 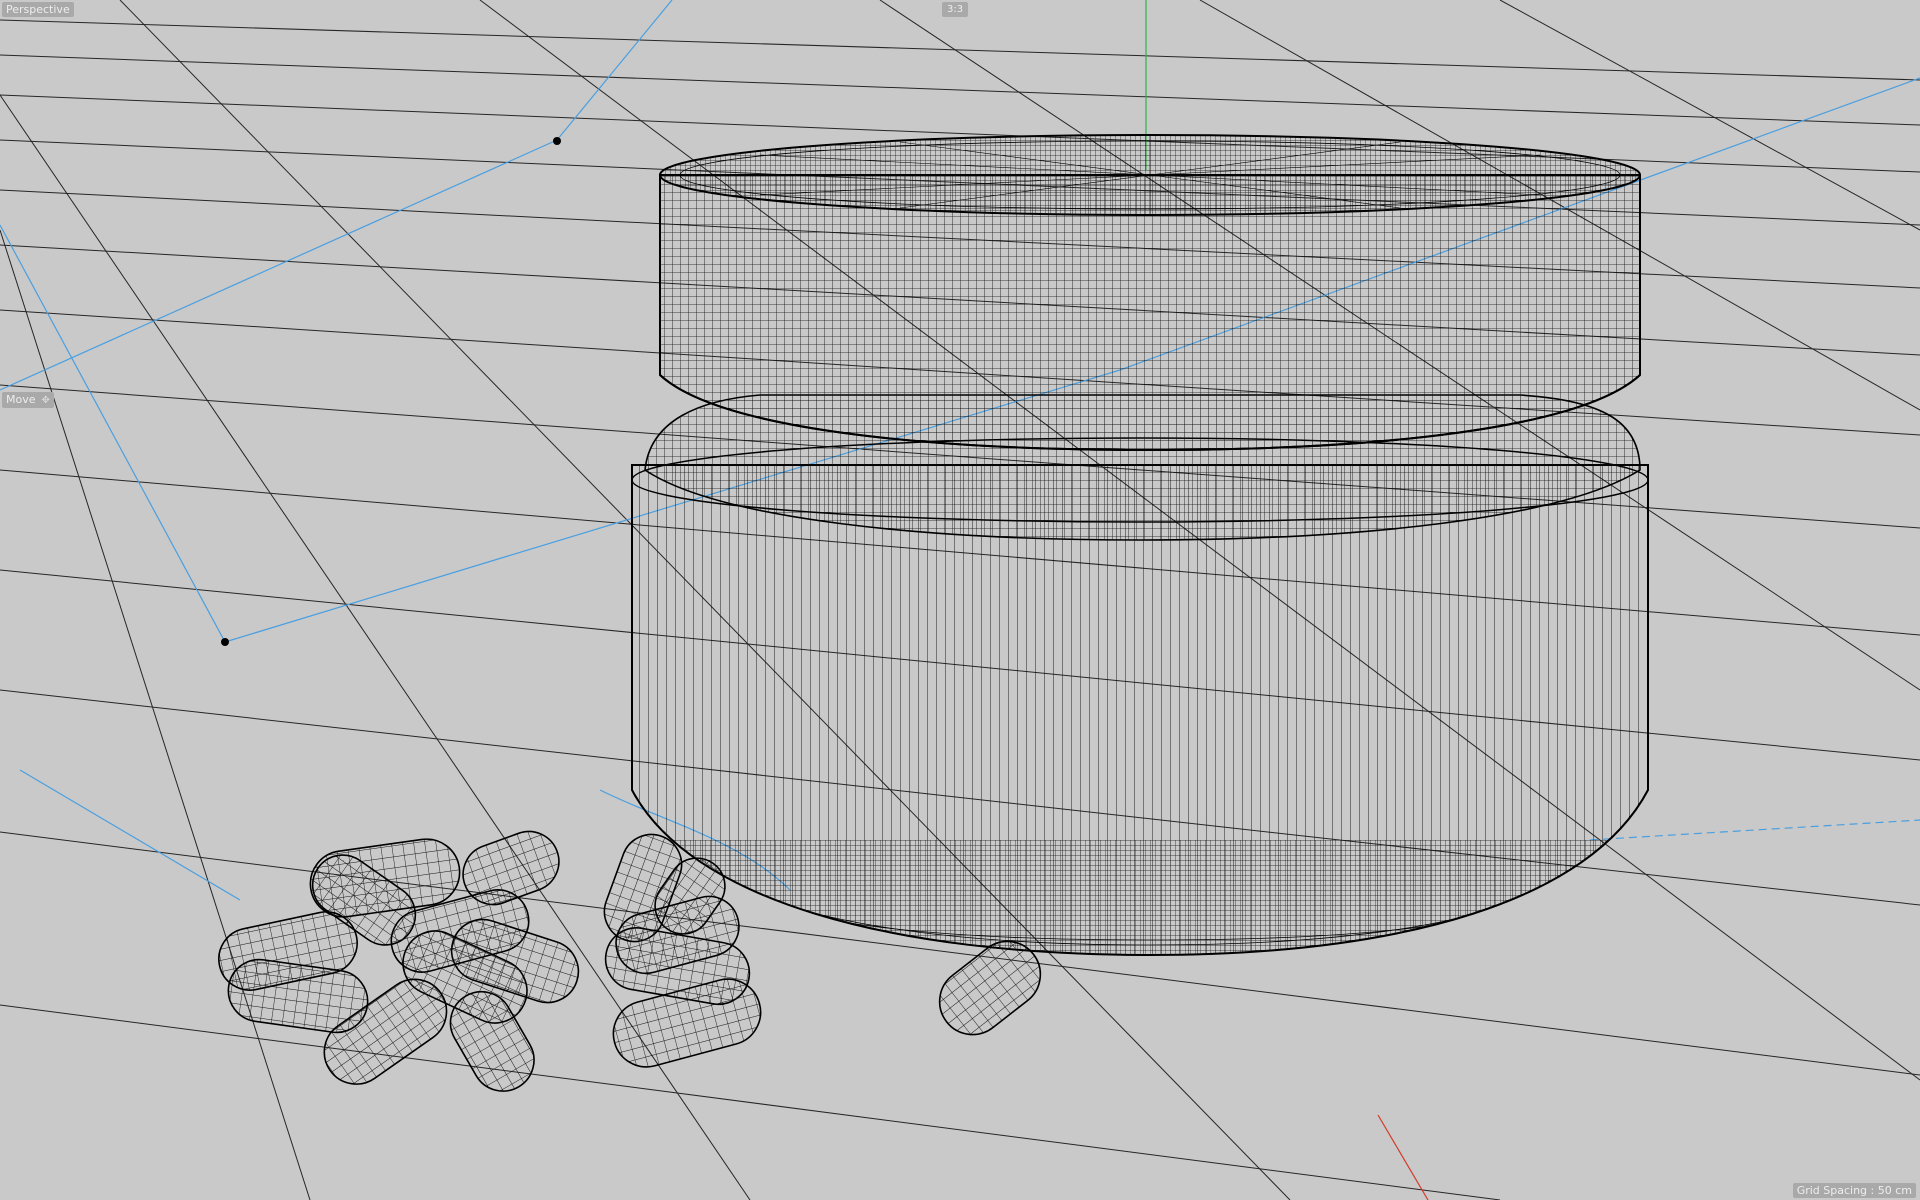 What do you see at coordinates (1150, 293) in the screenshot?
I see `jar-lid` at bounding box center [1150, 293].